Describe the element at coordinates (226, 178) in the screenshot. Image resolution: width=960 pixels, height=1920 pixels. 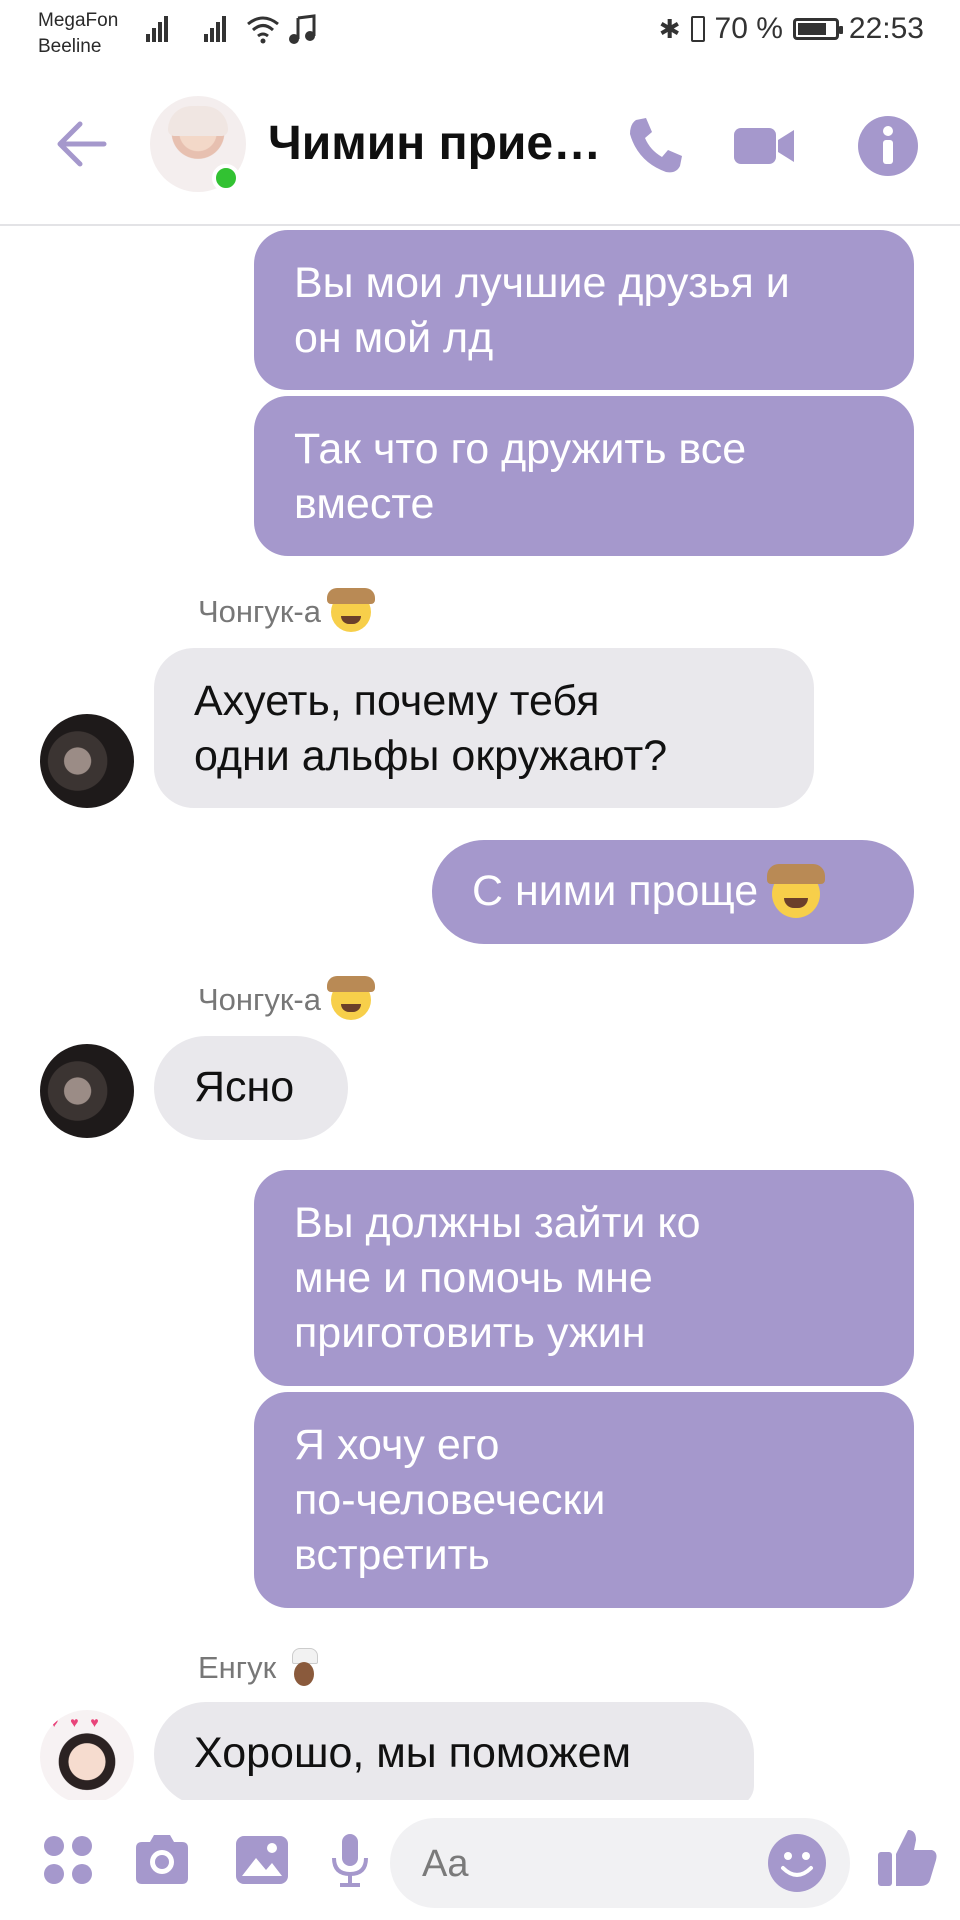
I see `online-indicator` at that location.